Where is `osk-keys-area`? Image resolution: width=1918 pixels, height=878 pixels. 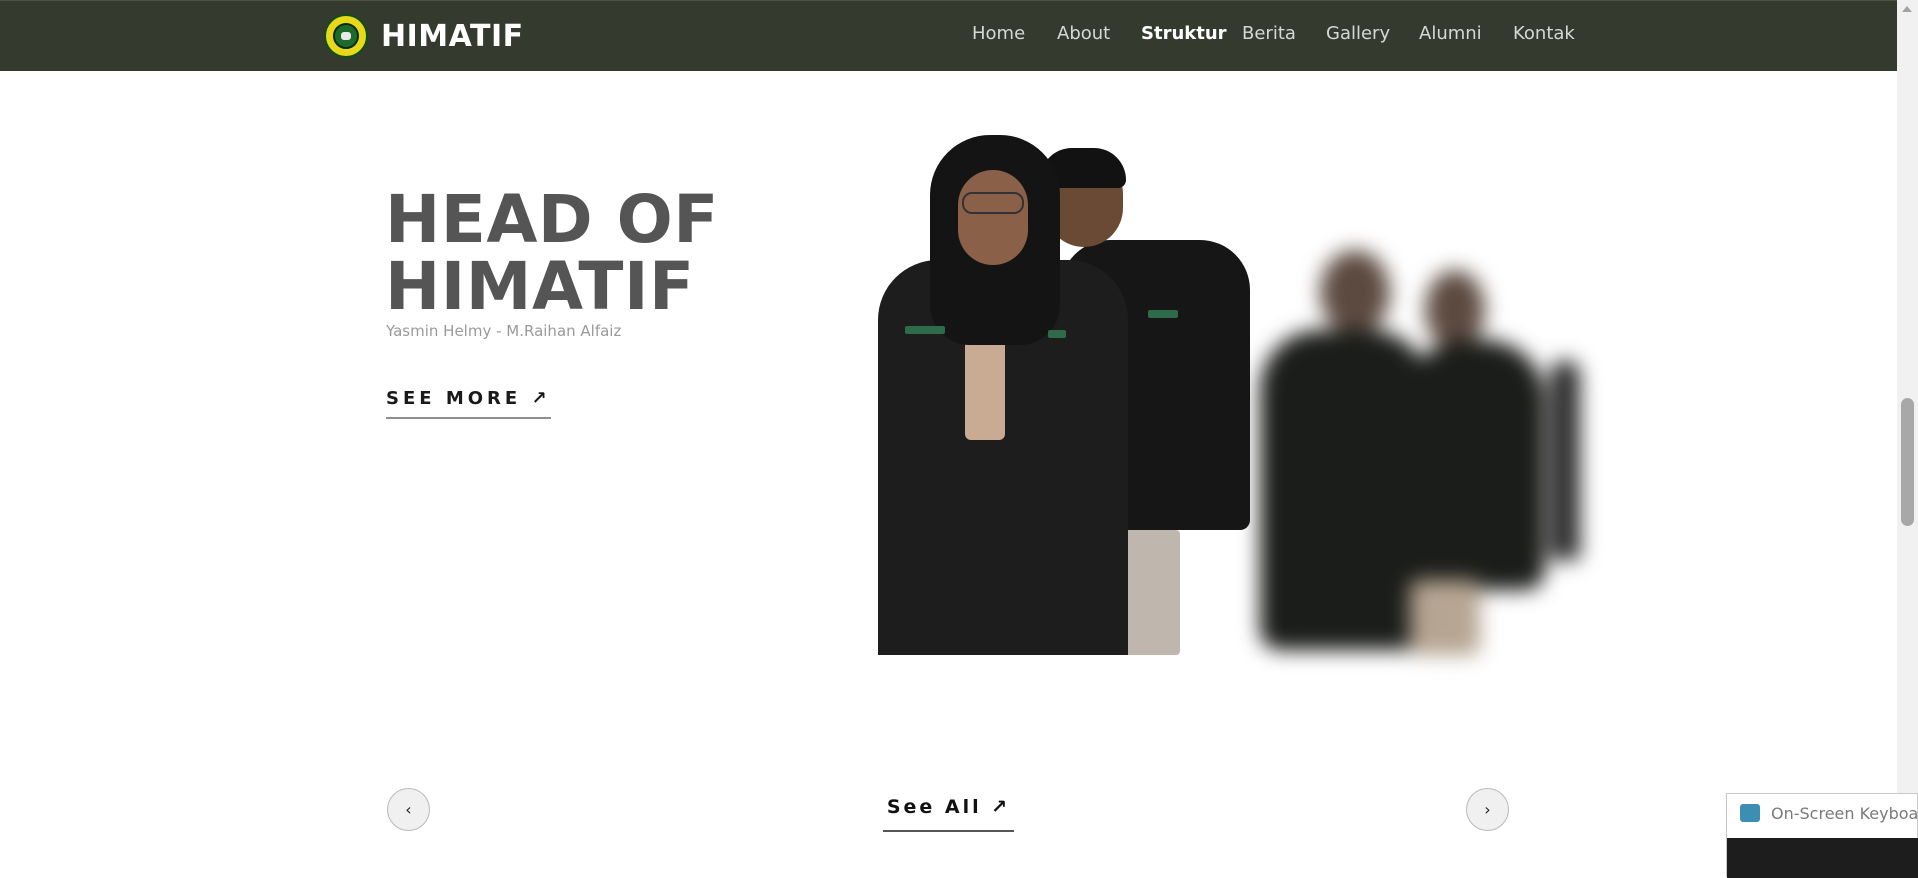 osk-keys-area is located at coordinates (1822, 858).